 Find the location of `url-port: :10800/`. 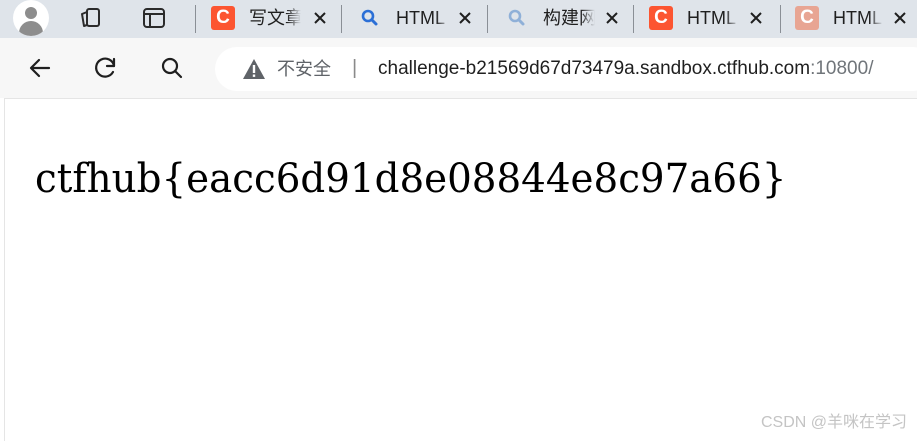

url-port: :10800/ is located at coordinates (842, 68).